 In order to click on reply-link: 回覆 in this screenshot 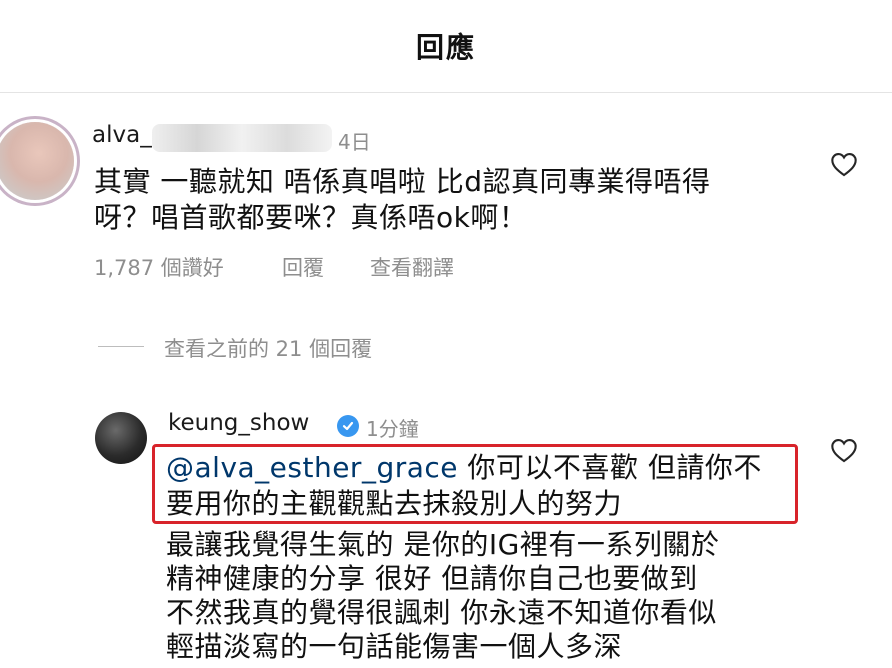, I will do `click(303, 267)`.